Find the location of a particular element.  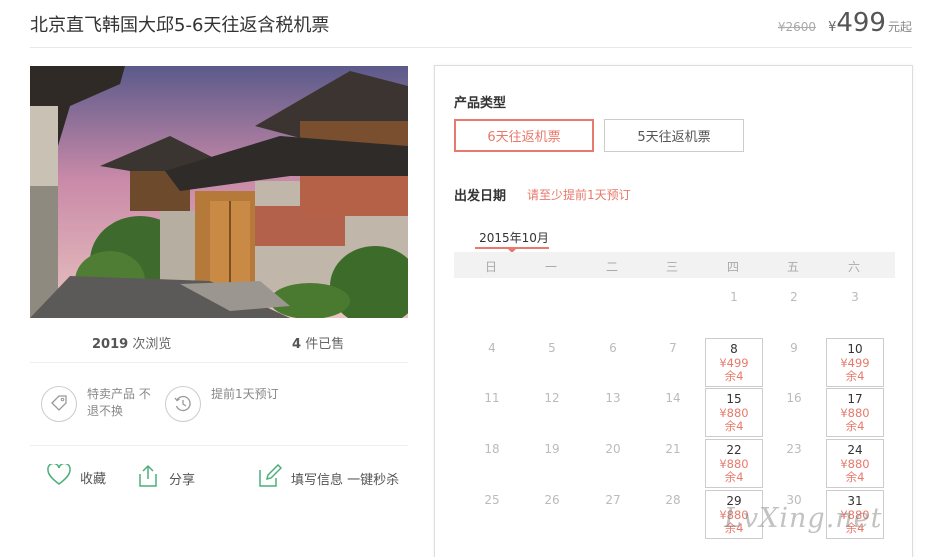

calendar-day: 13 is located at coordinates (613, 412).